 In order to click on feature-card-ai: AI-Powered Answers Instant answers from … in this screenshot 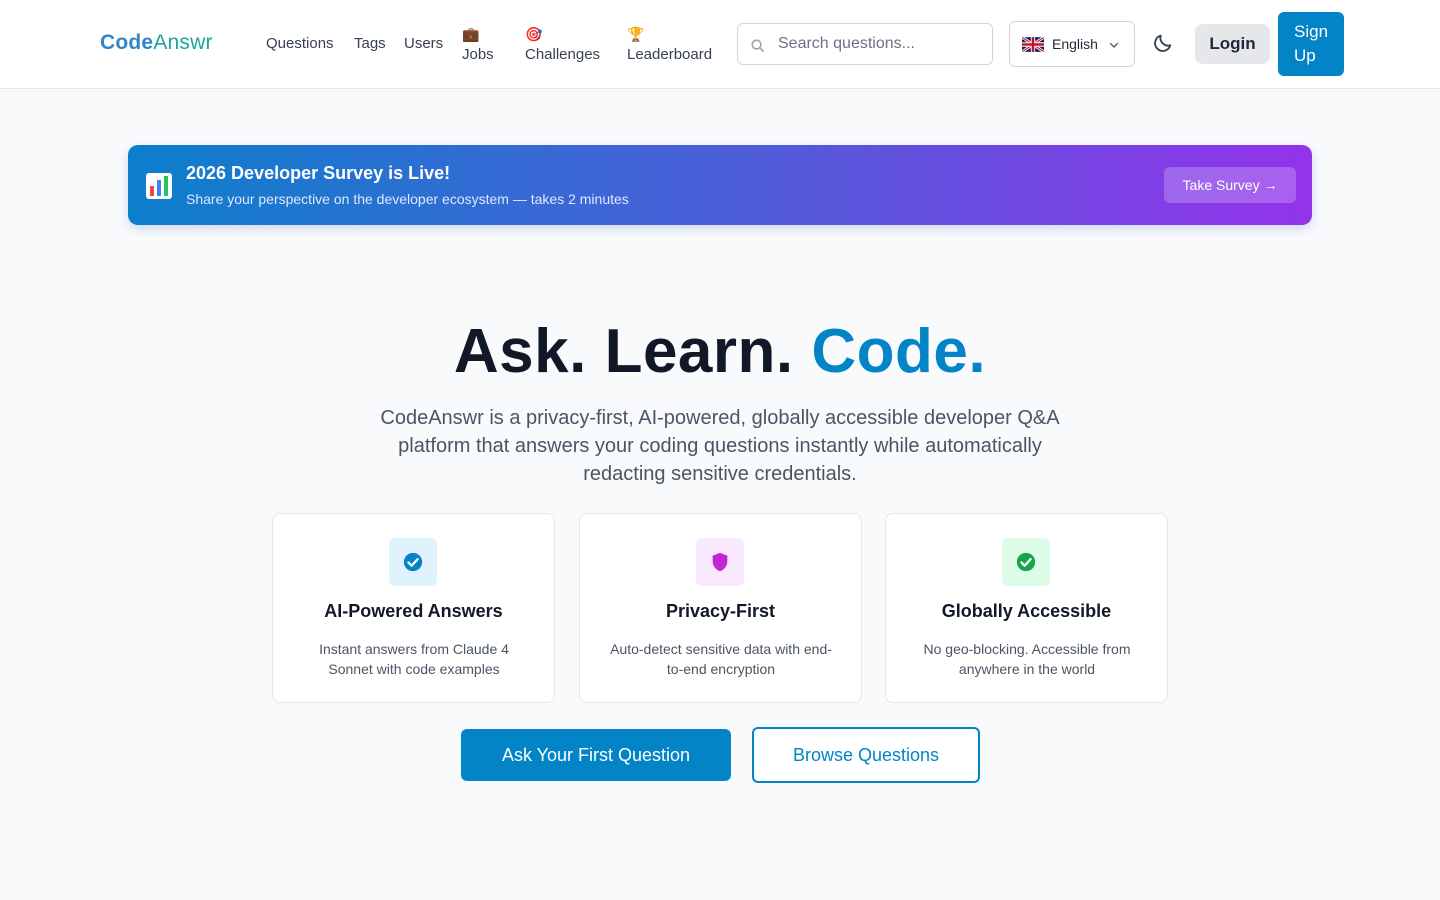, I will do `click(413, 608)`.